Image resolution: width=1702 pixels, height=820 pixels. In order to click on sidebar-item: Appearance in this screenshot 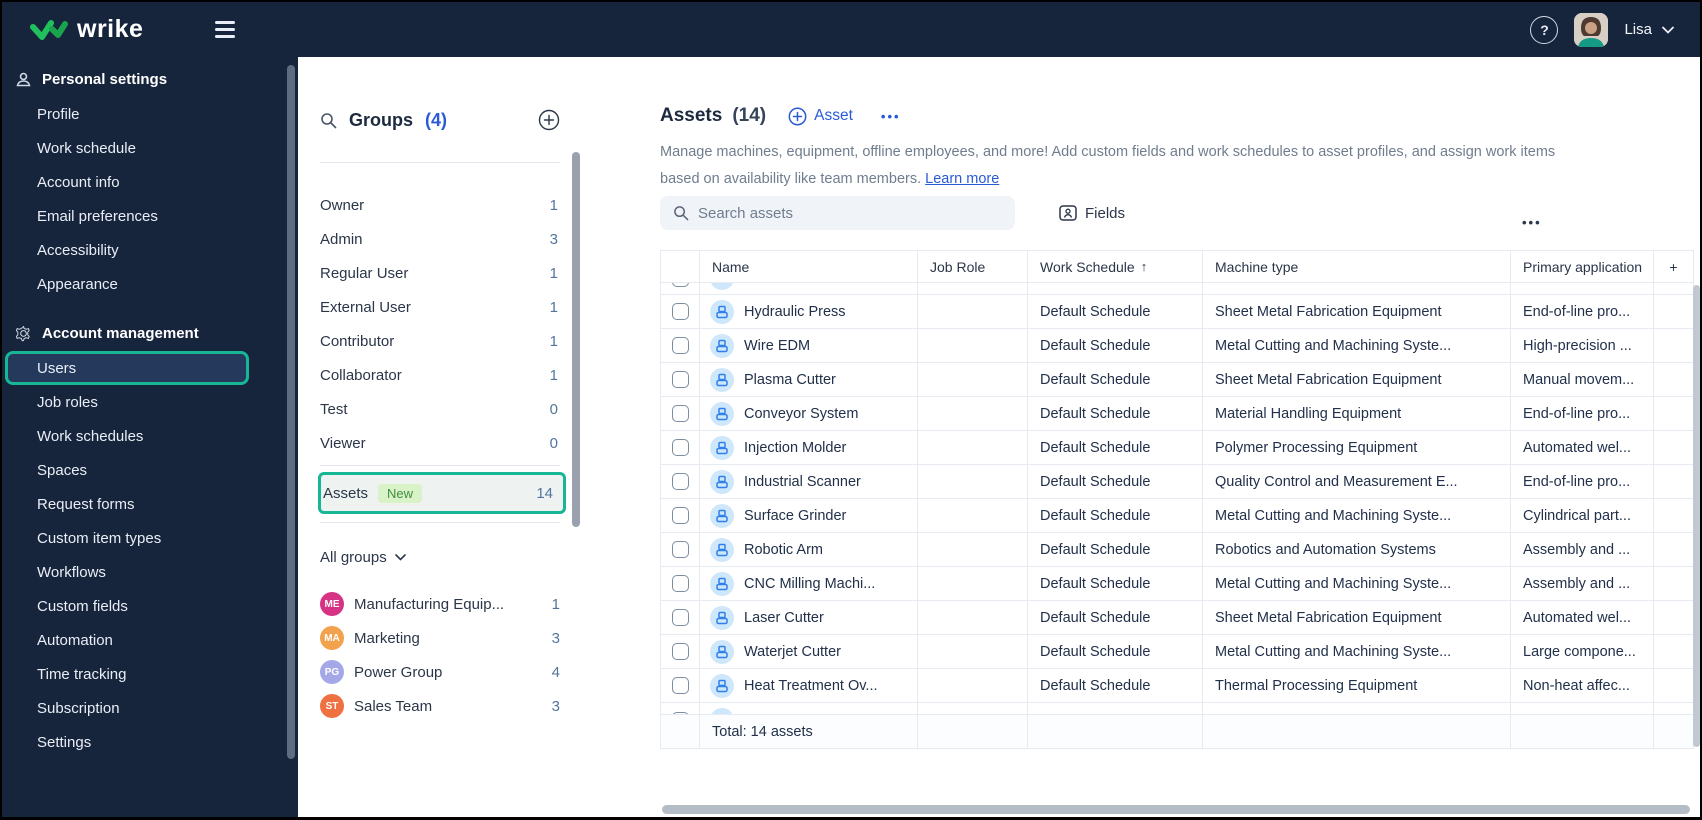, I will do `click(133, 284)`.